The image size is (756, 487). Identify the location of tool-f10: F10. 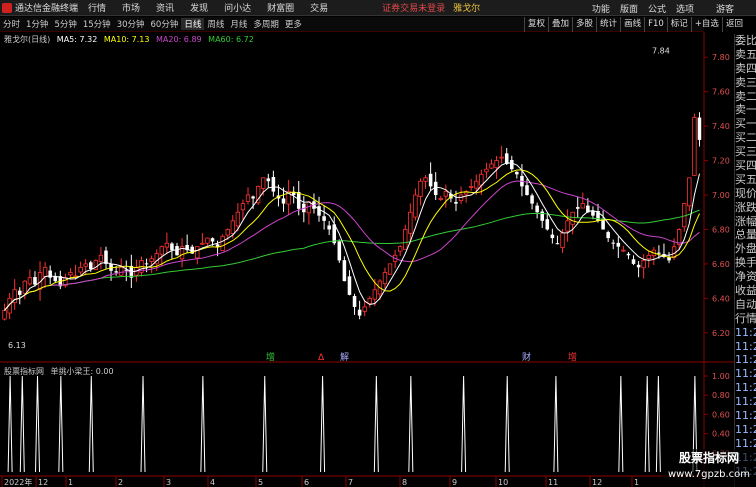
(655, 24).